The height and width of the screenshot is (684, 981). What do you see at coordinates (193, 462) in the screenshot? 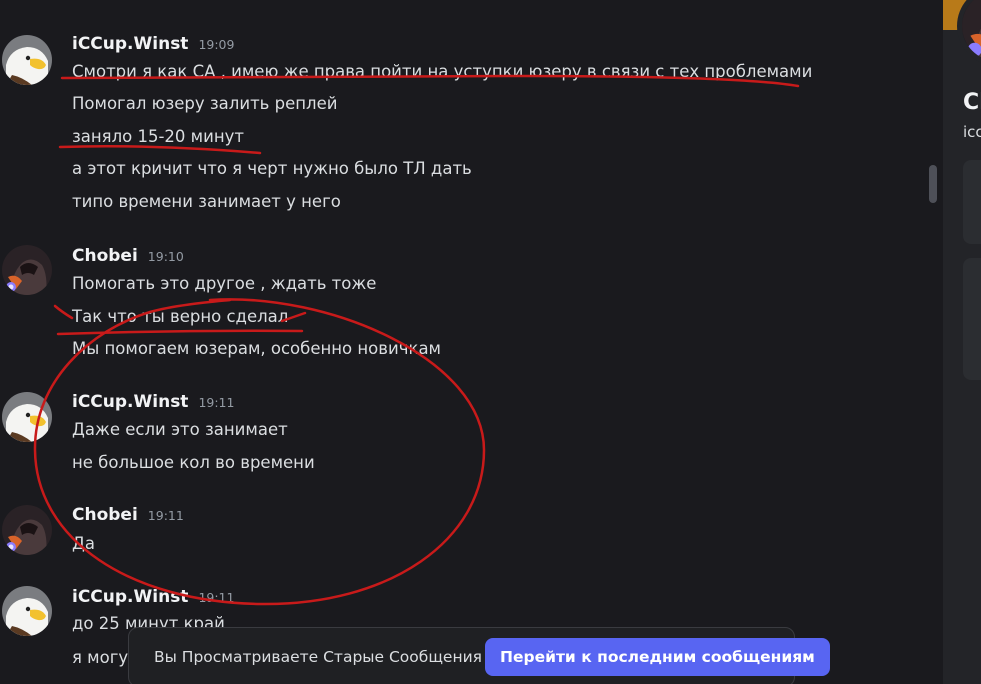
I see `message-text: не большое кол во времени` at bounding box center [193, 462].